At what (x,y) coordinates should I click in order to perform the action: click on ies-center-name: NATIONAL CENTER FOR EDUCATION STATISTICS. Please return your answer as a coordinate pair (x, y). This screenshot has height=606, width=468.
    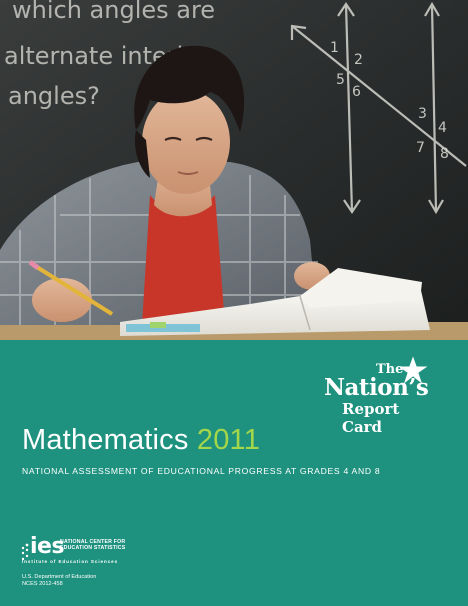
    Looking at the image, I should click on (92, 545).